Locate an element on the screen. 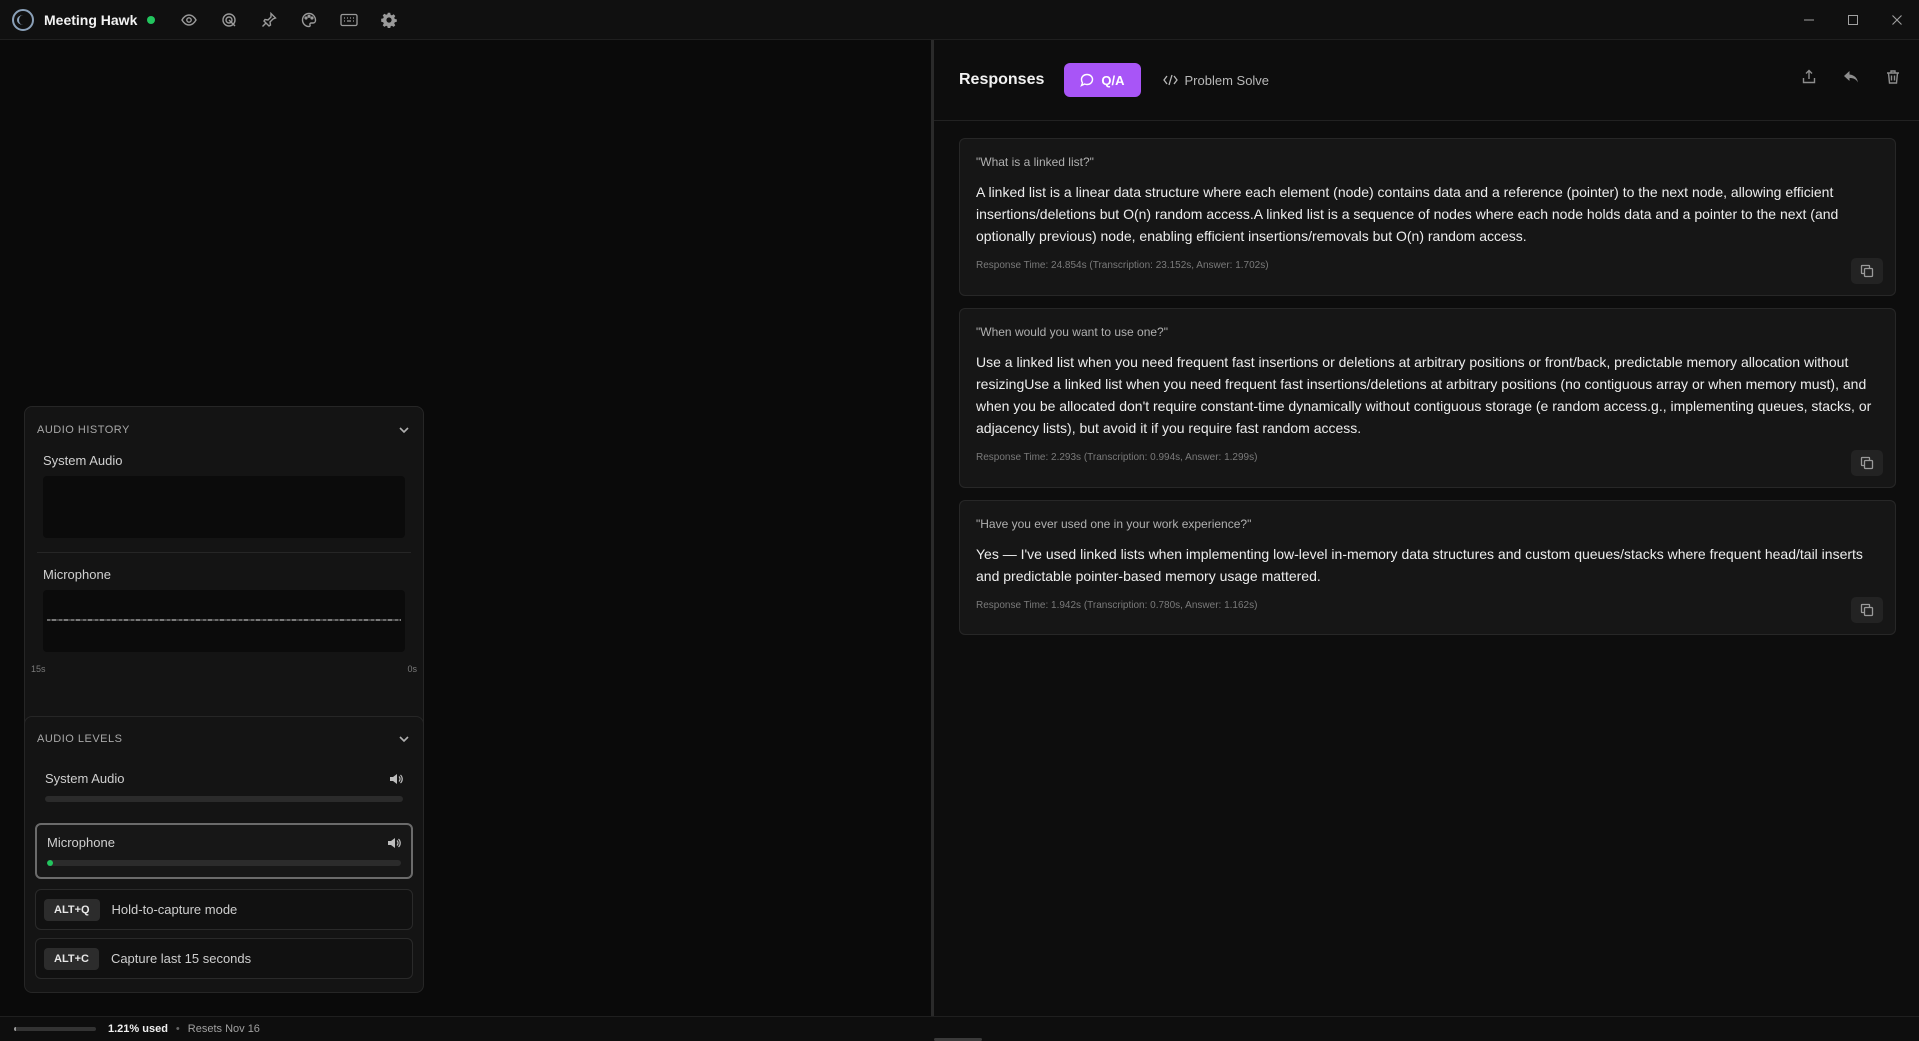 This screenshot has width=1919, height=1041. app-title: Meeting Hawk is located at coordinates (91, 19).